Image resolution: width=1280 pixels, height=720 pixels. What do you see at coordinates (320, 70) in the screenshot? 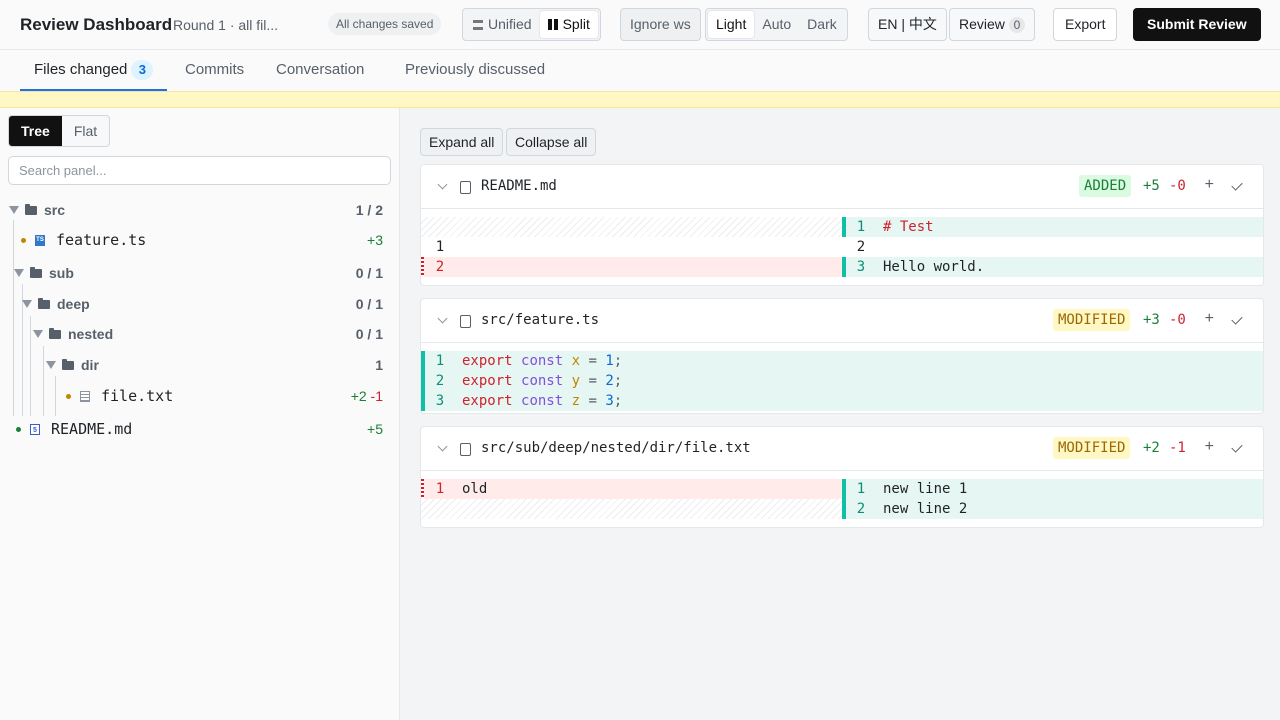
I see `tab-conversation: Conversation` at bounding box center [320, 70].